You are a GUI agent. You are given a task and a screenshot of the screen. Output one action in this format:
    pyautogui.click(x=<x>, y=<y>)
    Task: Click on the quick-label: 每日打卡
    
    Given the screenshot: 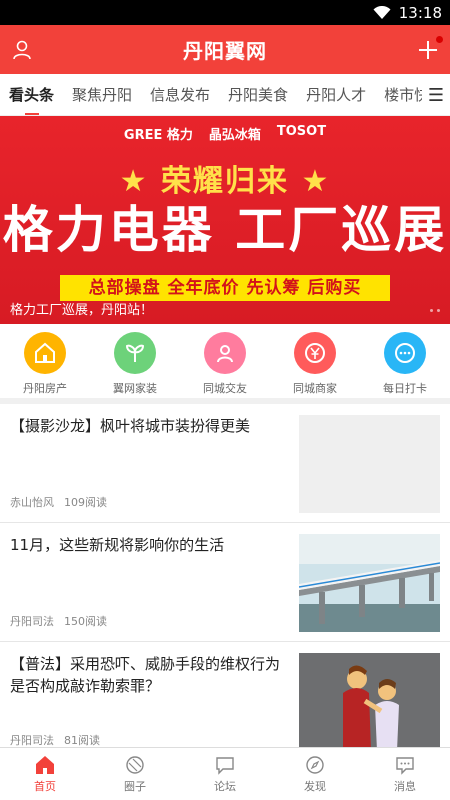 What is the action you would take?
    pyautogui.click(x=405, y=388)
    